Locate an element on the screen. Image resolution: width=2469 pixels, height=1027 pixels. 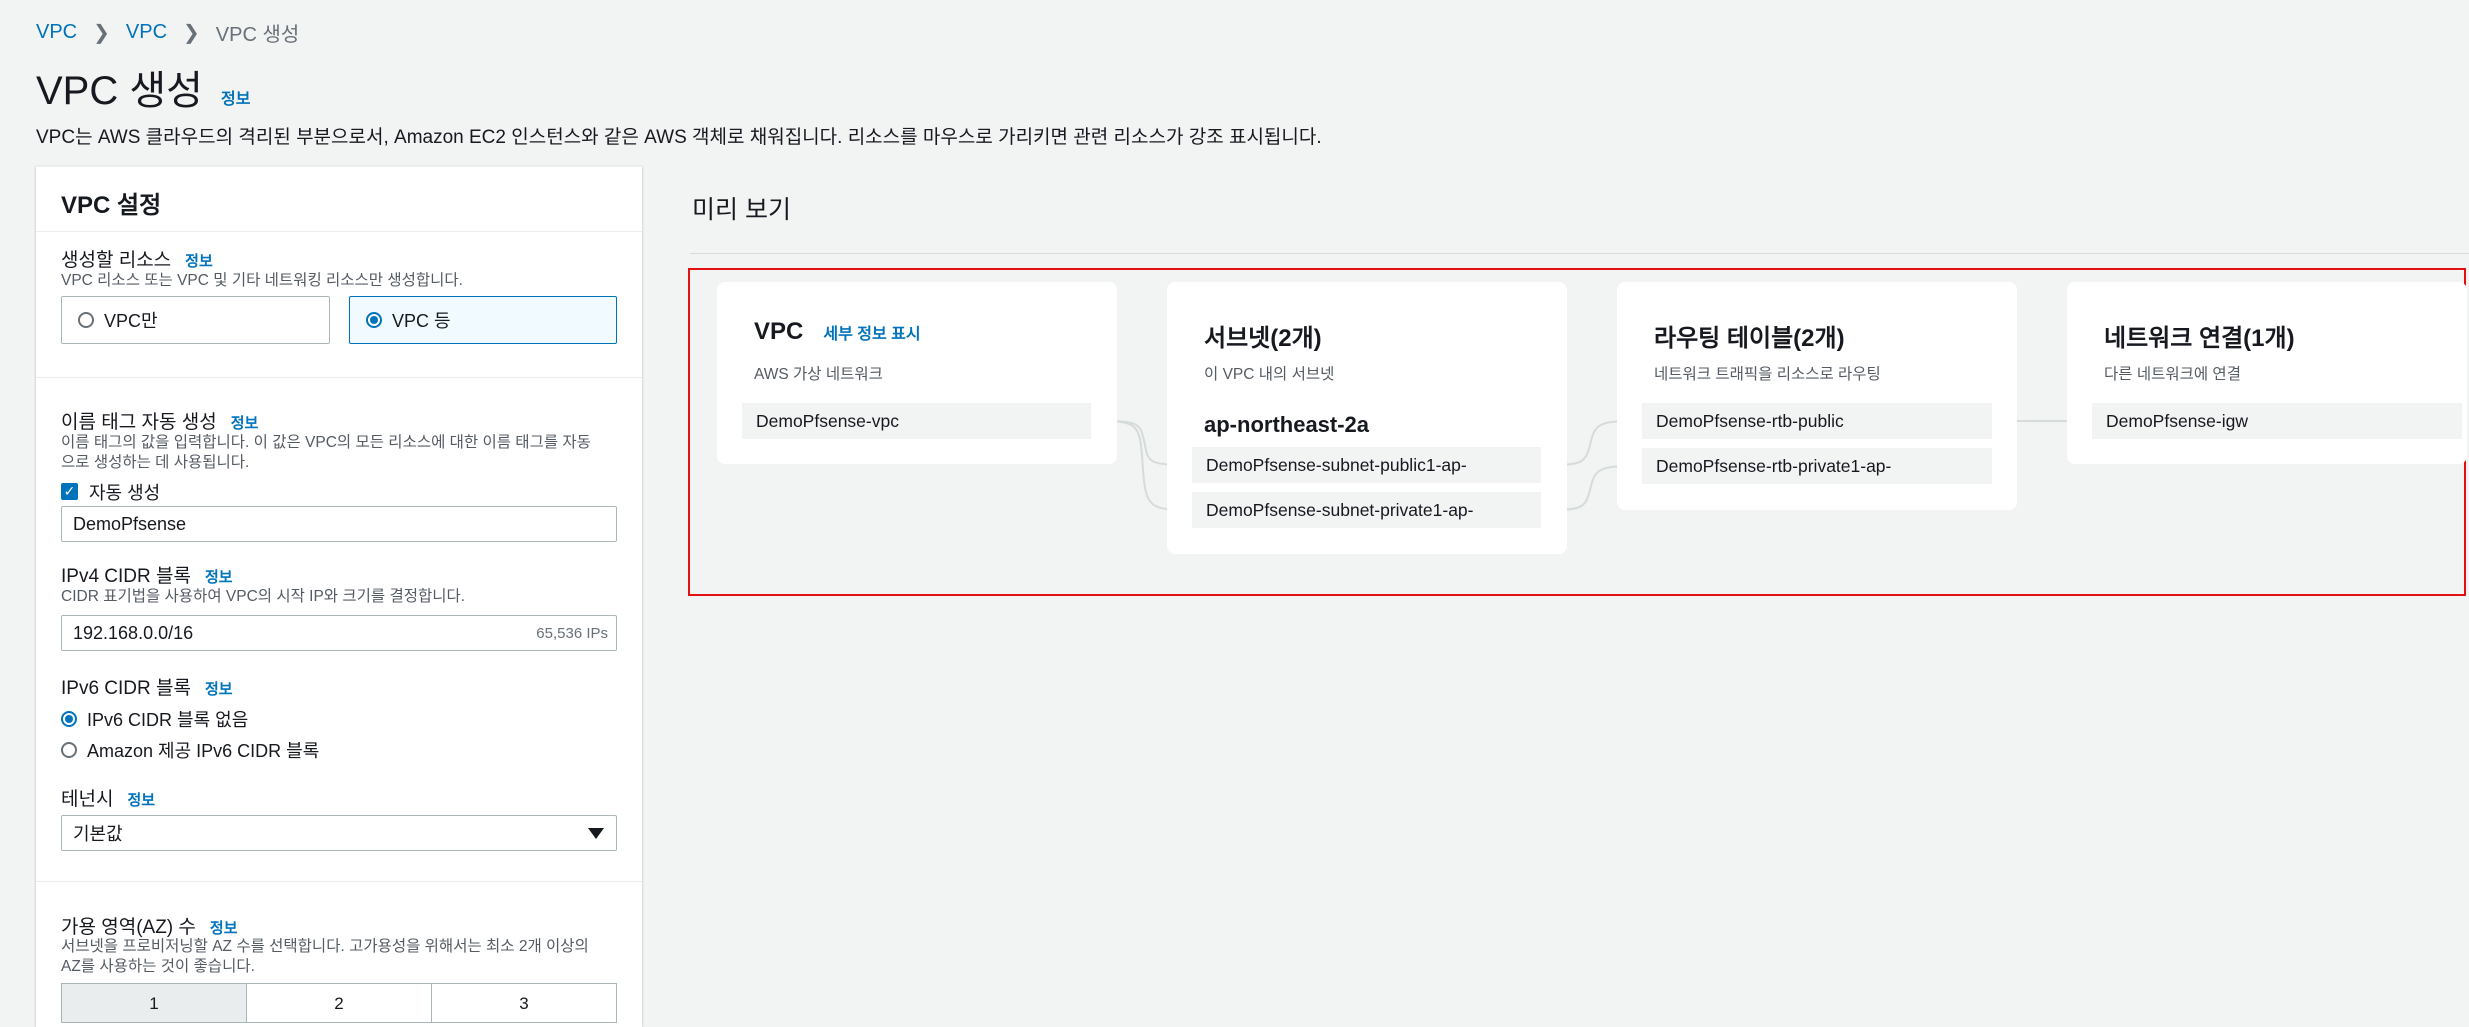
preview-network-item: DemoPfsense-igw is located at coordinates (2277, 421).